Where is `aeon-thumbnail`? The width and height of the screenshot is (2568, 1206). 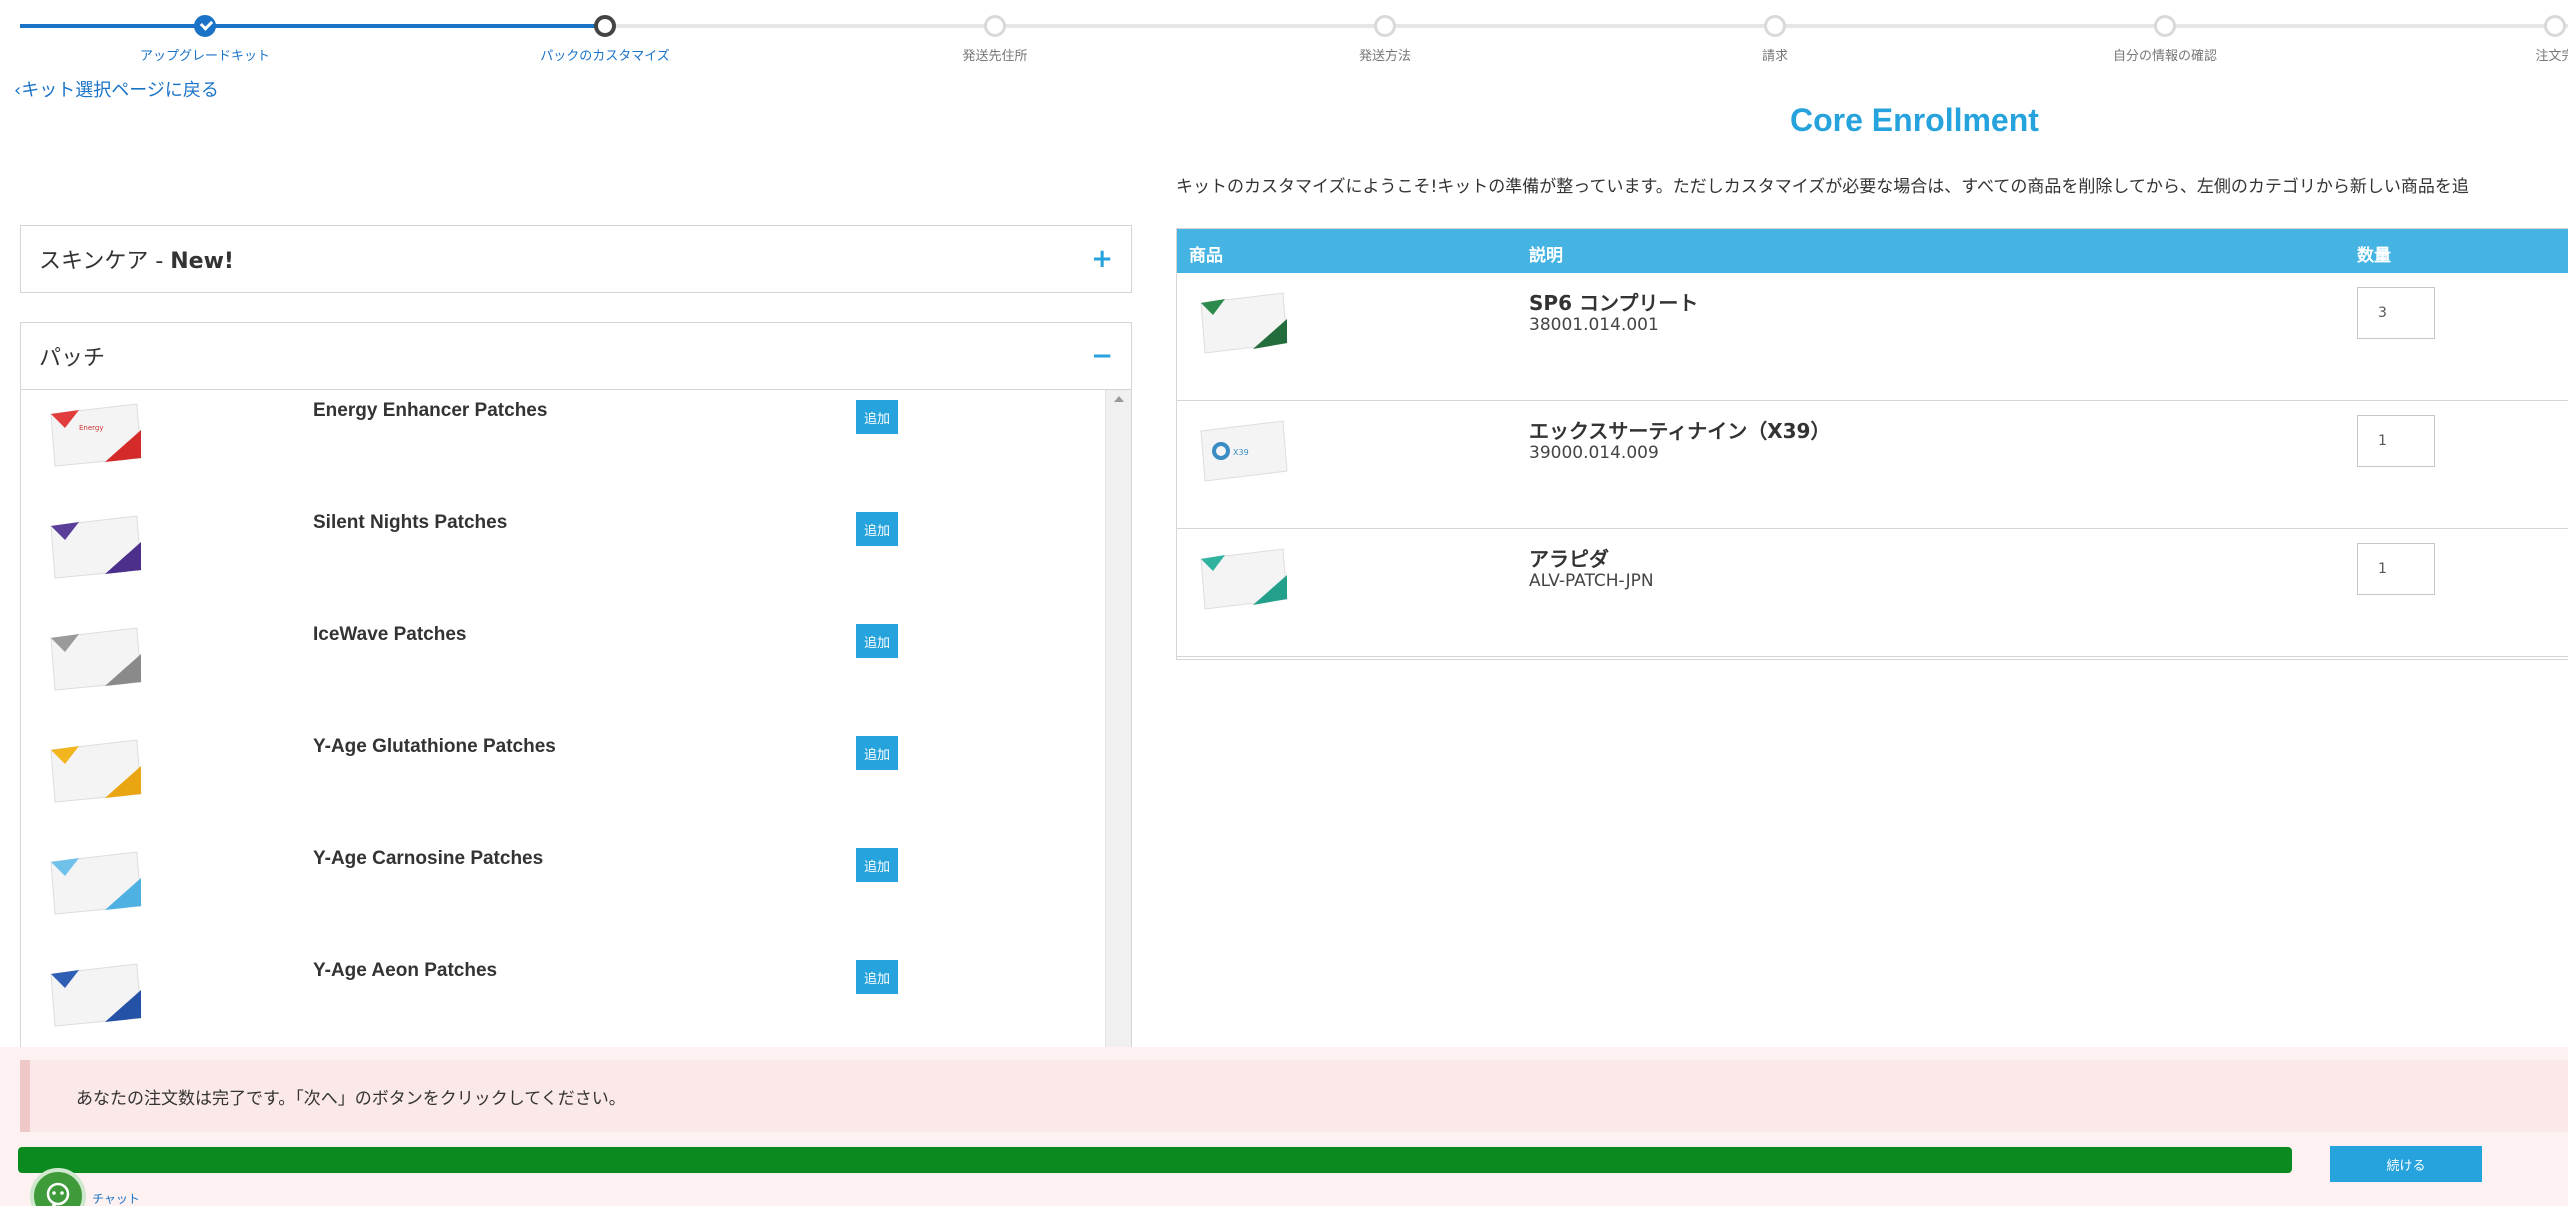 aeon-thumbnail is located at coordinates (96, 995).